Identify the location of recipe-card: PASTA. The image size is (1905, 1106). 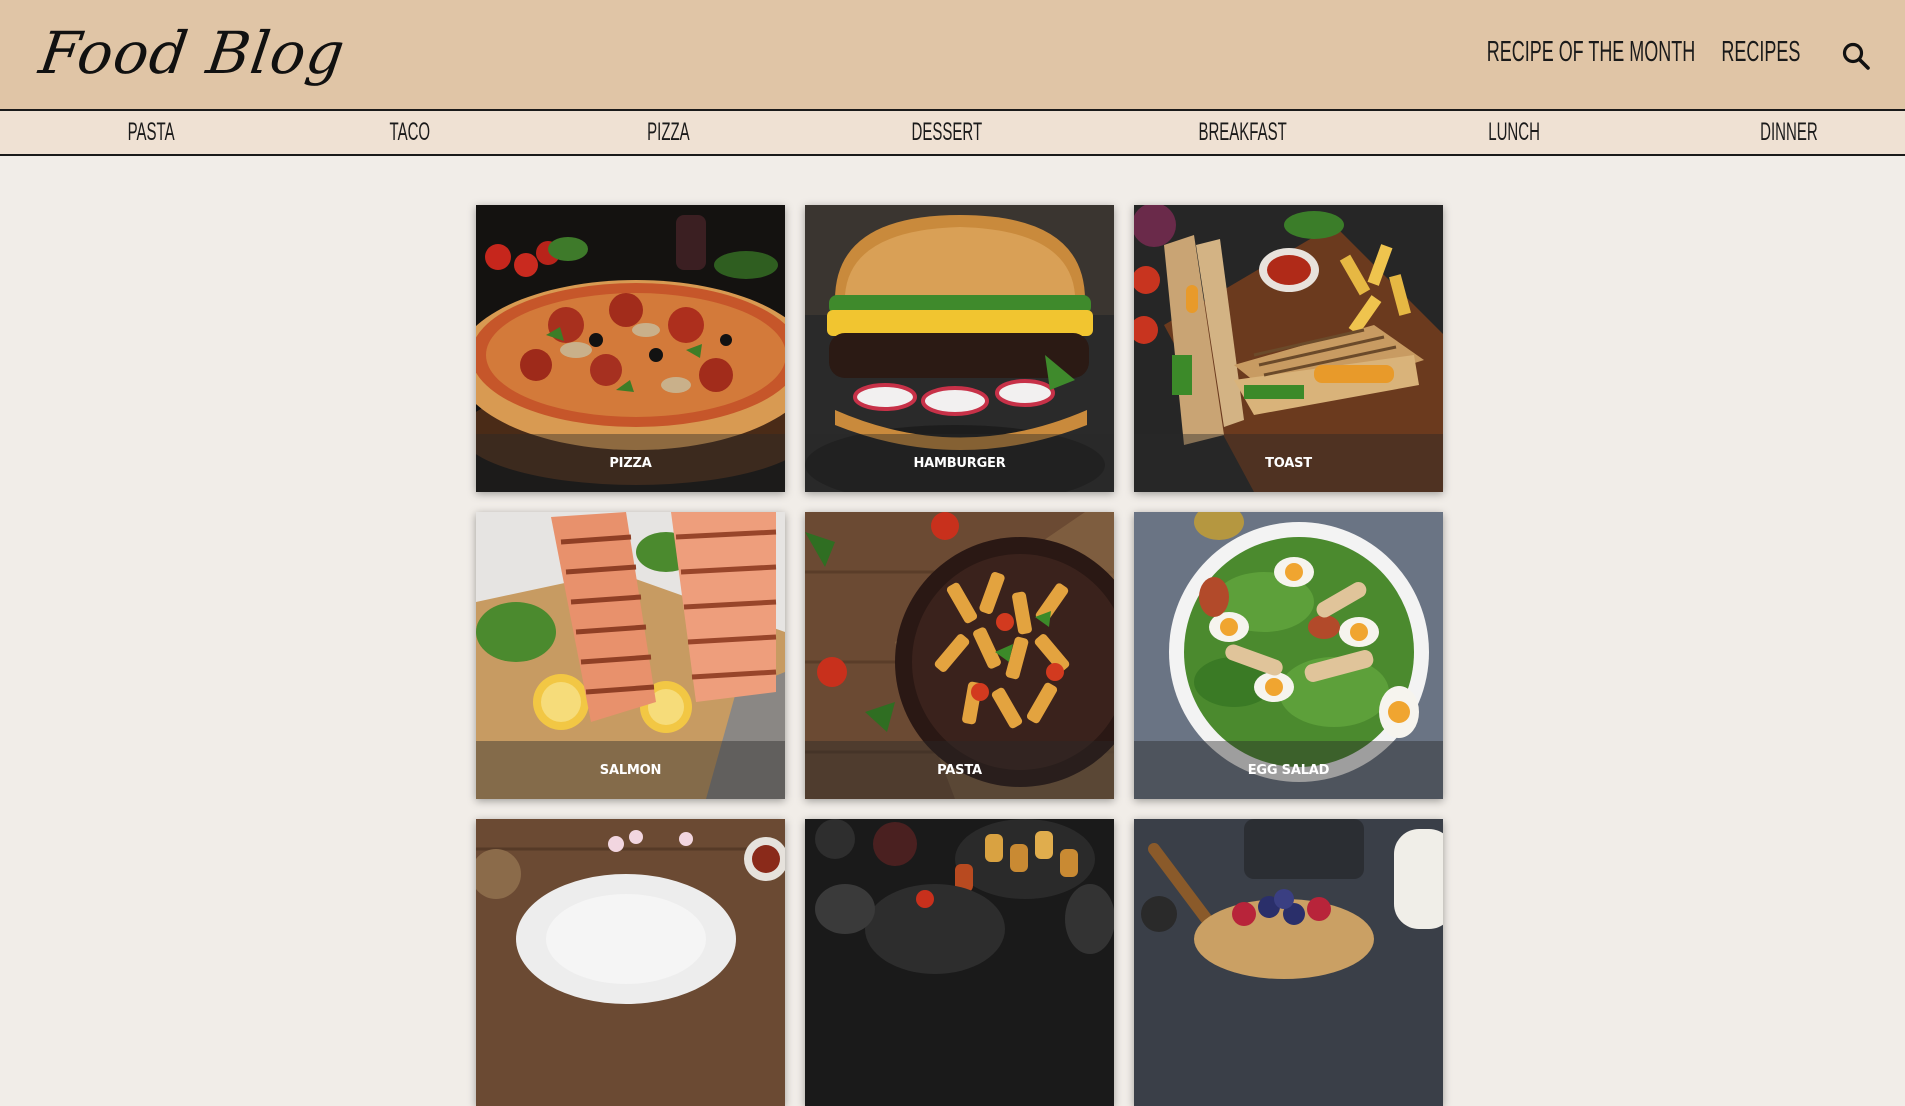
(959, 655).